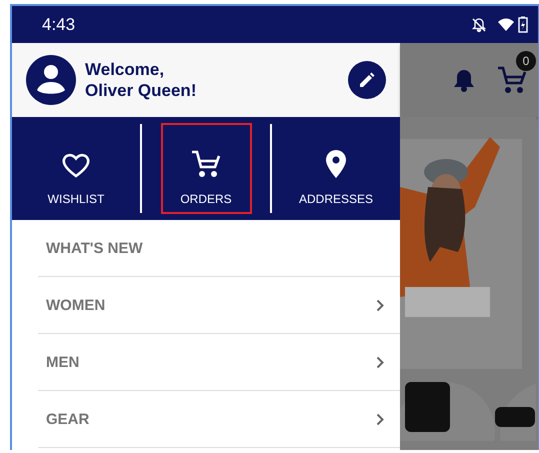 Image resolution: width=539 pixels, height=453 pixels. I want to click on status-time: 4:43, so click(59, 24).